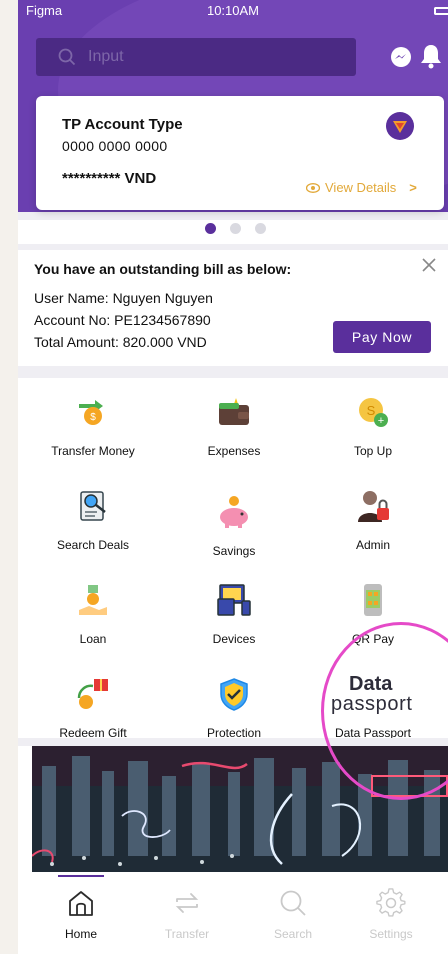 Image resolution: width=448 pixels, height=954 pixels. I want to click on nav-label: Settings, so click(391, 934).